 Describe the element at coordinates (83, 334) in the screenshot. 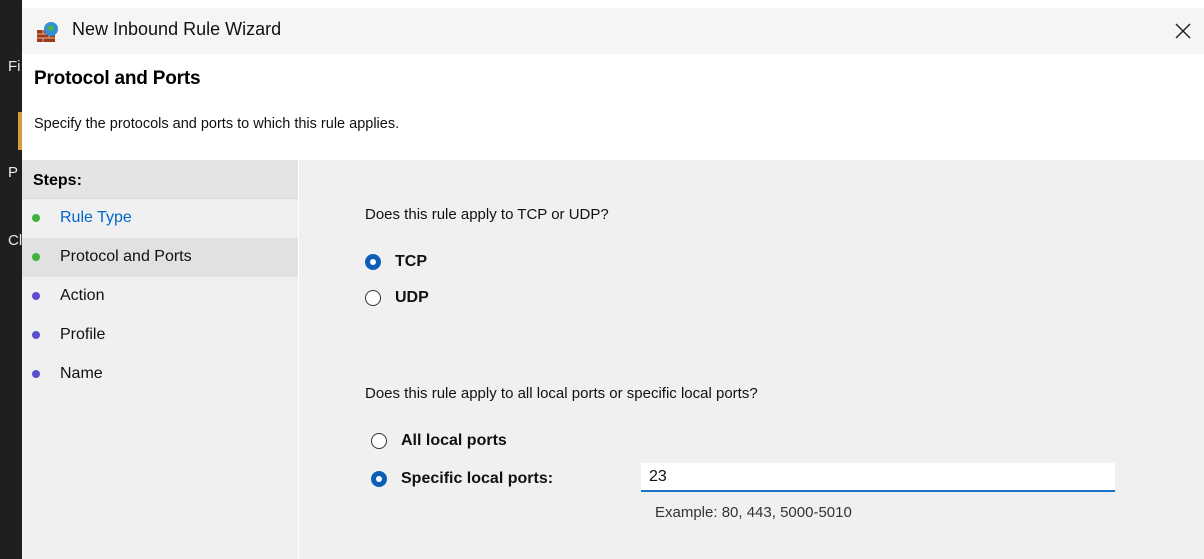

I see `step-label: Profile` at that location.